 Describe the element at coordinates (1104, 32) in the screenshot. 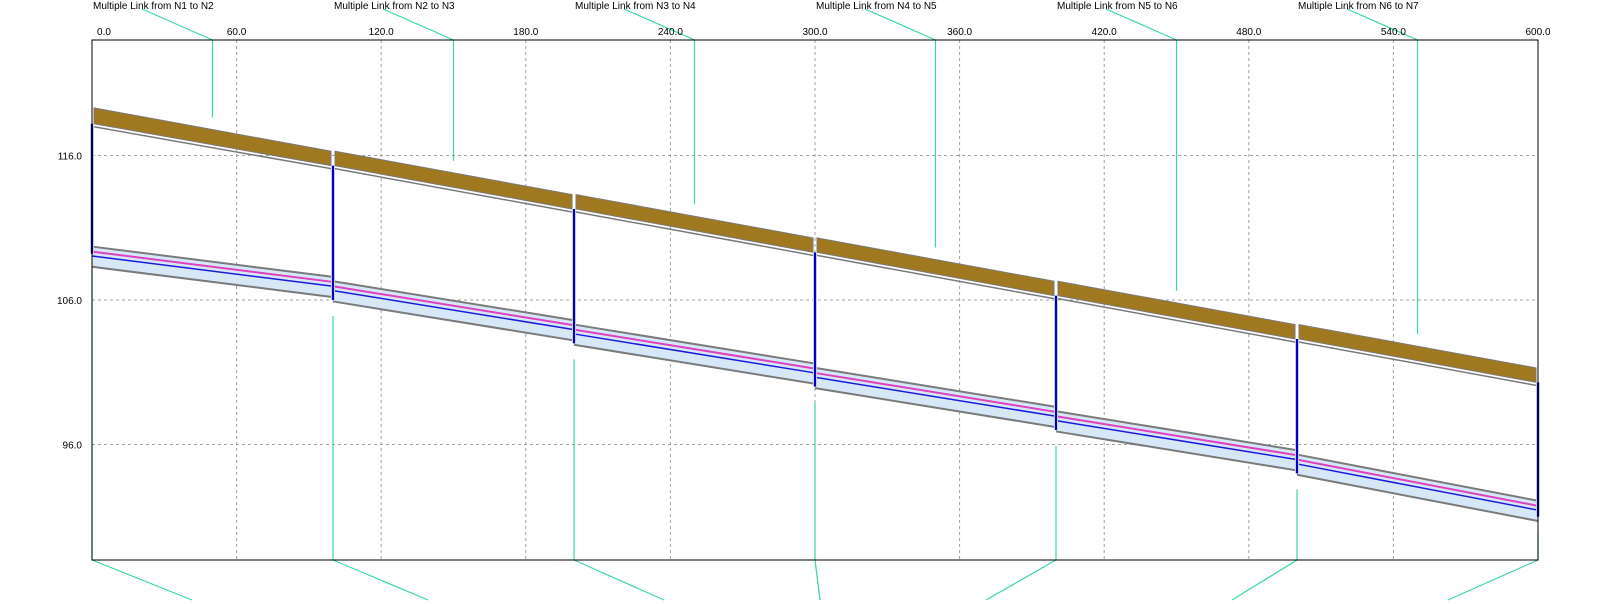

I see `x-tick-label: 420.0` at that location.